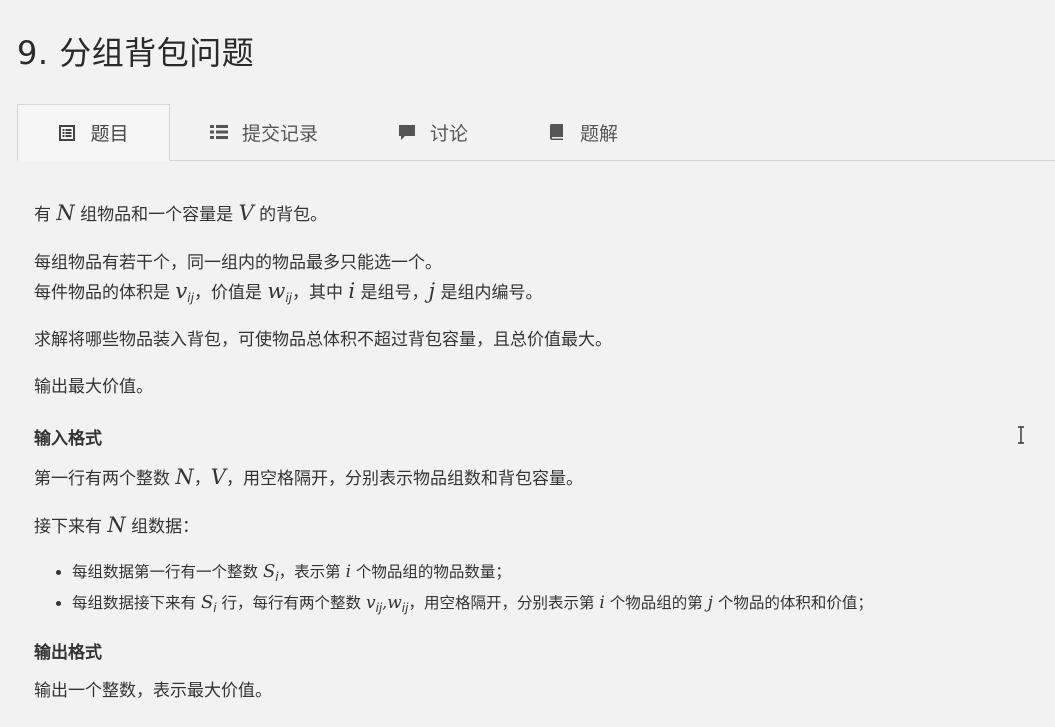 The height and width of the screenshot is (727, 1055). I want to click on tab-discussion: 讨论, so click(433, 132).